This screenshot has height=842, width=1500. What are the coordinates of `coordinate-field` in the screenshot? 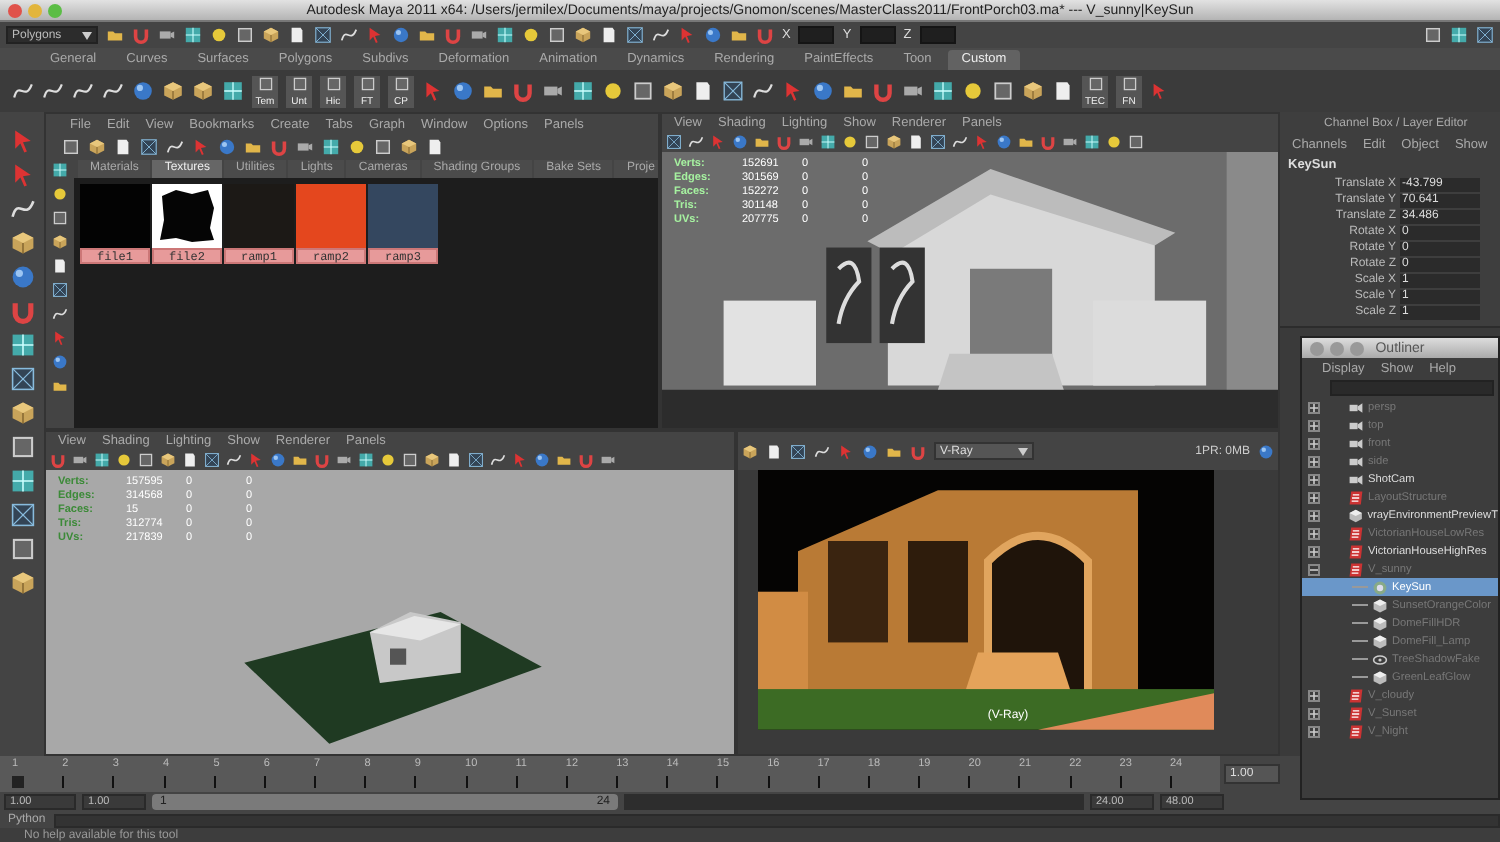 It's located at (877, 35).